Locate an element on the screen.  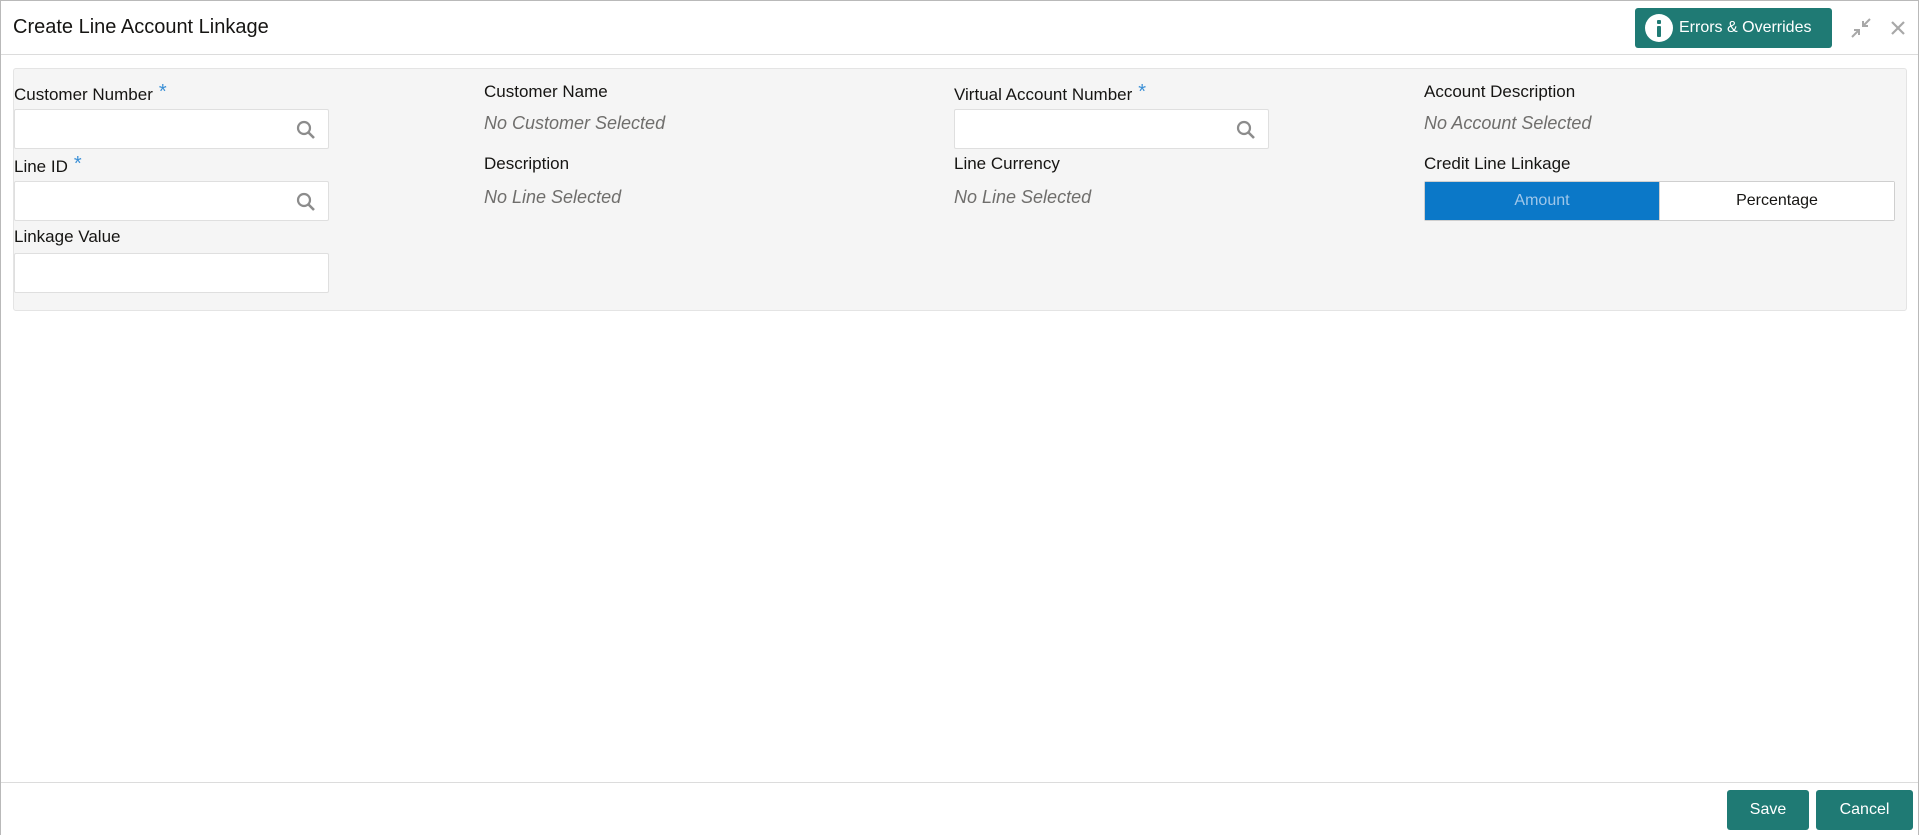
customer-number-field: Customer Number * is located at coordinates (90, 92).